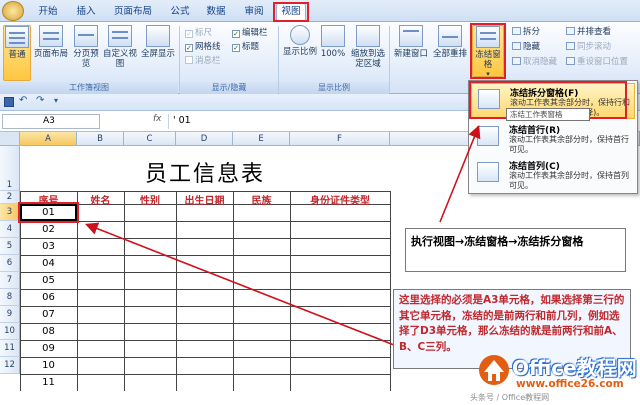 The image size is (640, 405). I want to click on watermark-faint: 头条号 / Office教程网, so click(510, 397).